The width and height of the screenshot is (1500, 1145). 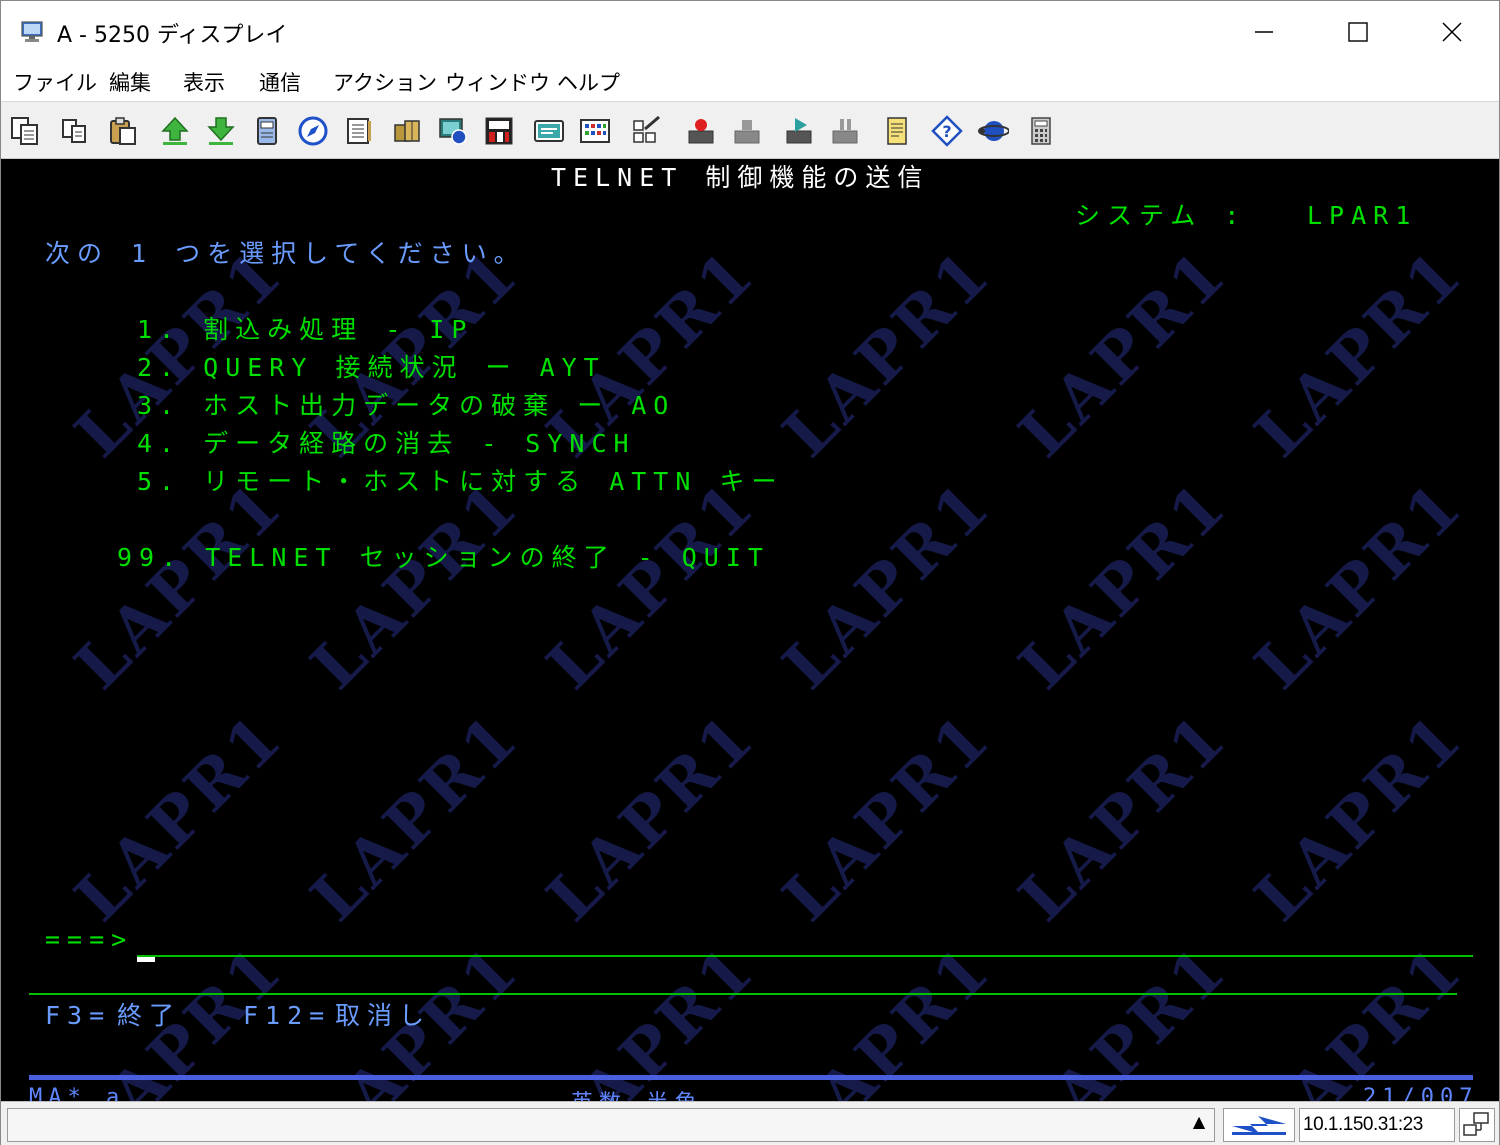 I want to click on menu-edit: 編集, so click(x=130, y=82).